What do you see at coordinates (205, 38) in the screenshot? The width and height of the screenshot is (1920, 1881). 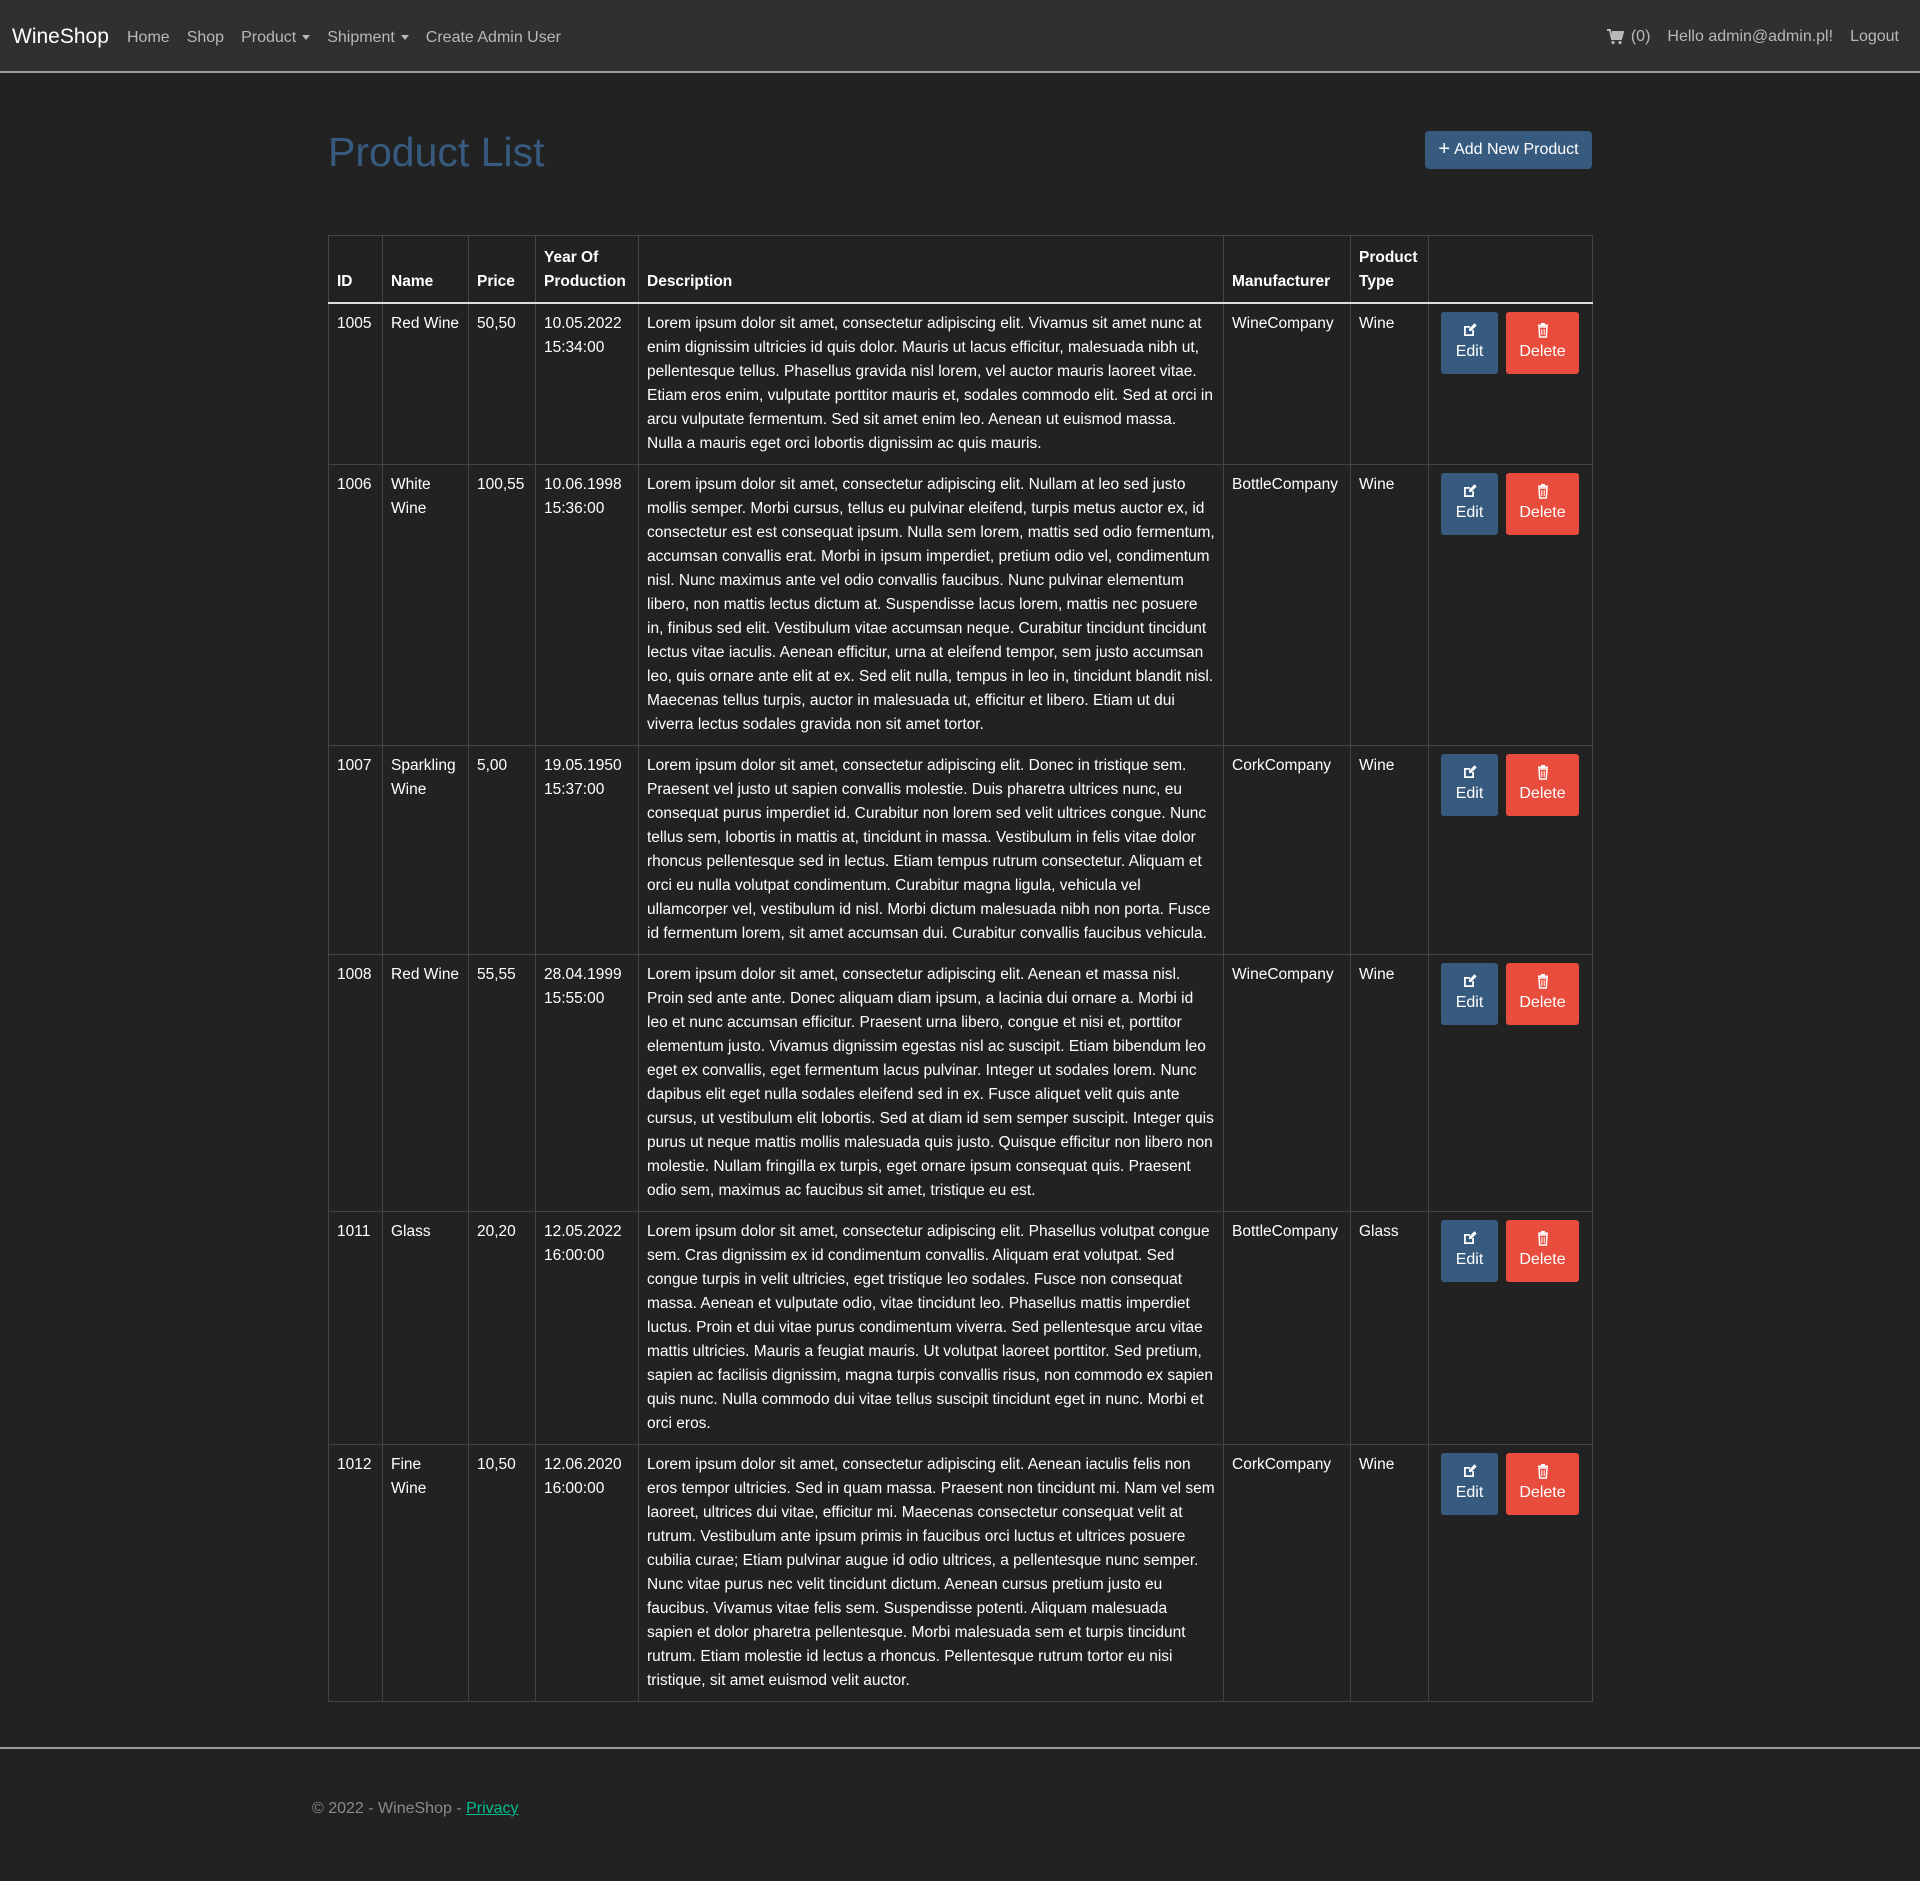 I see `nav-shop: Shop` at bounding box center [205, 38].